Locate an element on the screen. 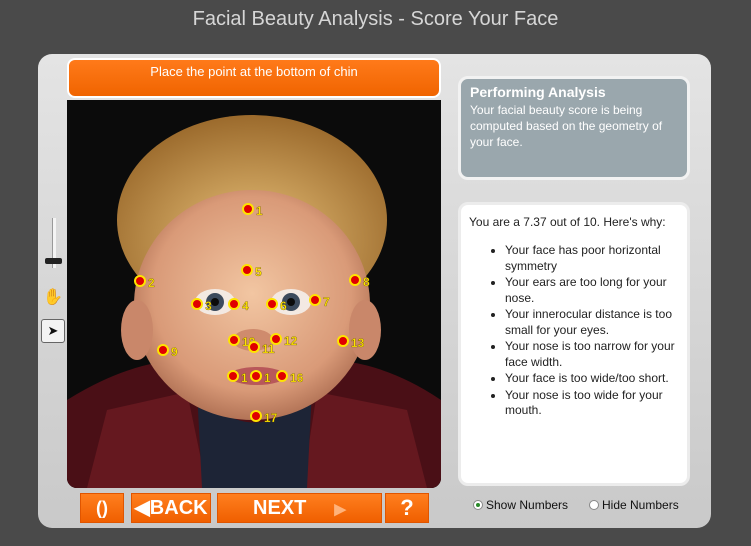 The image size is (751, 546). svg-text: 2 is located at coordinates (151, 283).